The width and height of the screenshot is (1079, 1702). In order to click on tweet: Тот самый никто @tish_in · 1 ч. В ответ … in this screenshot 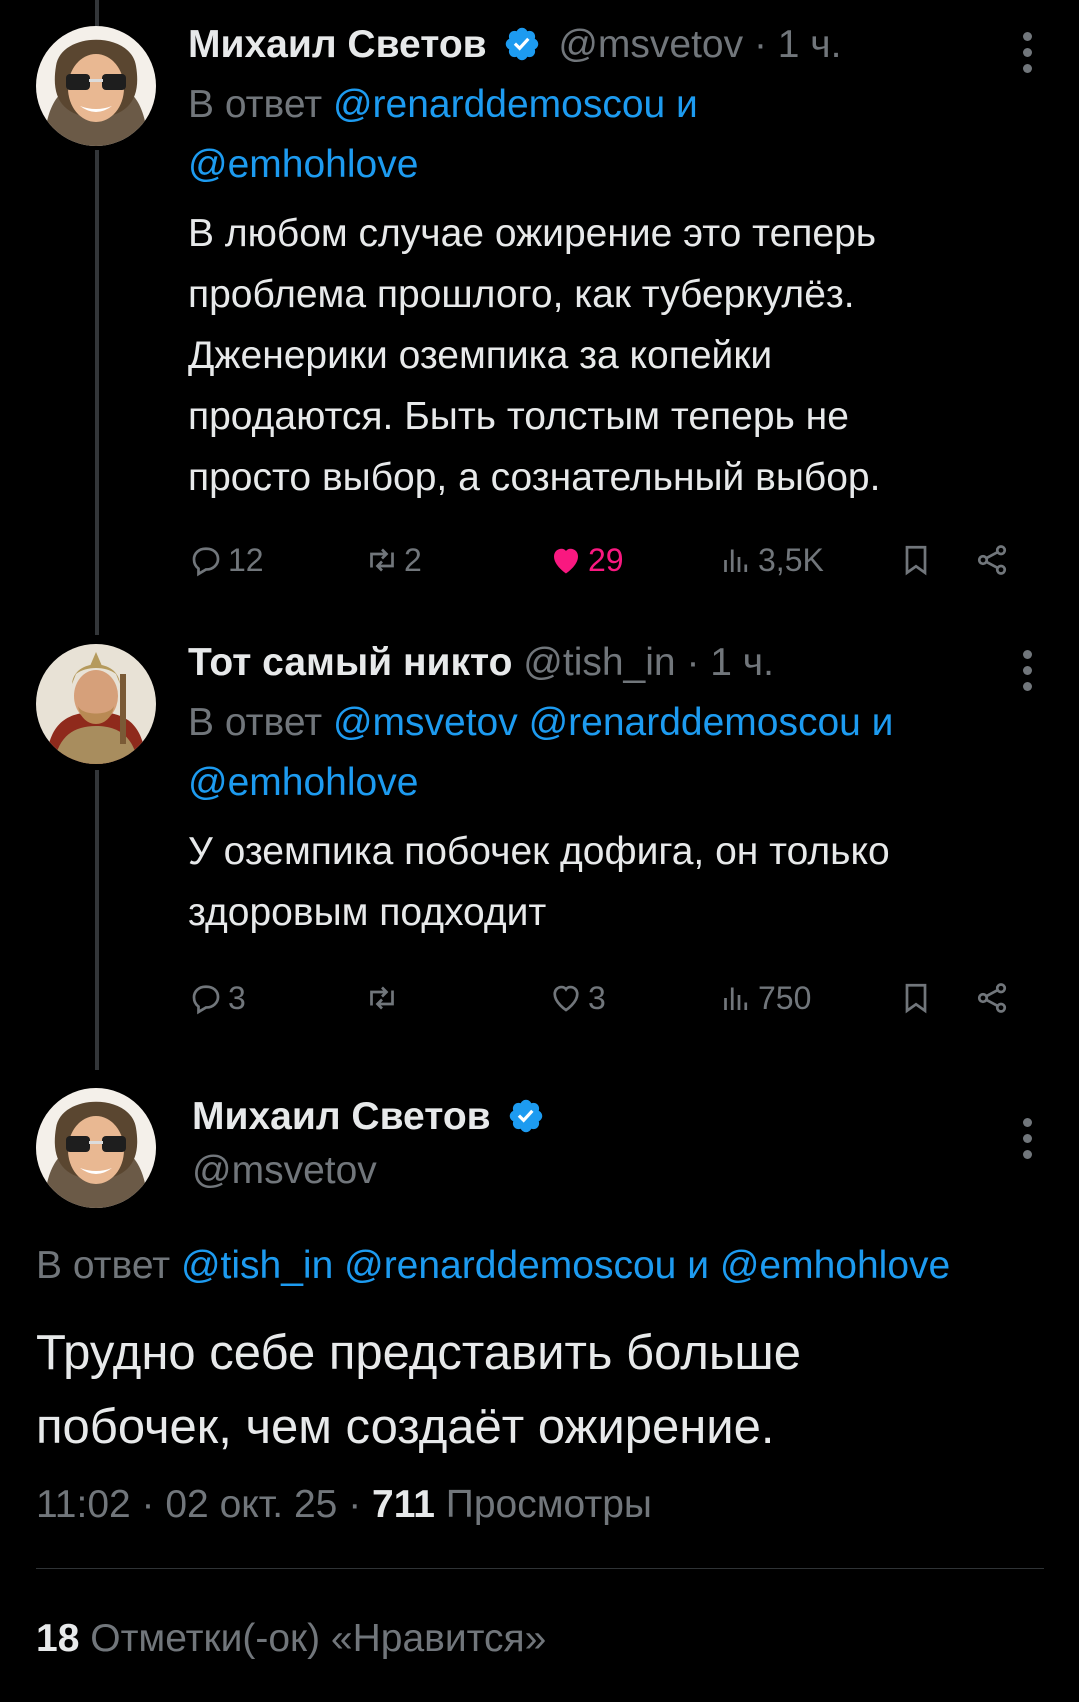, I will do `click(618, 791)`.